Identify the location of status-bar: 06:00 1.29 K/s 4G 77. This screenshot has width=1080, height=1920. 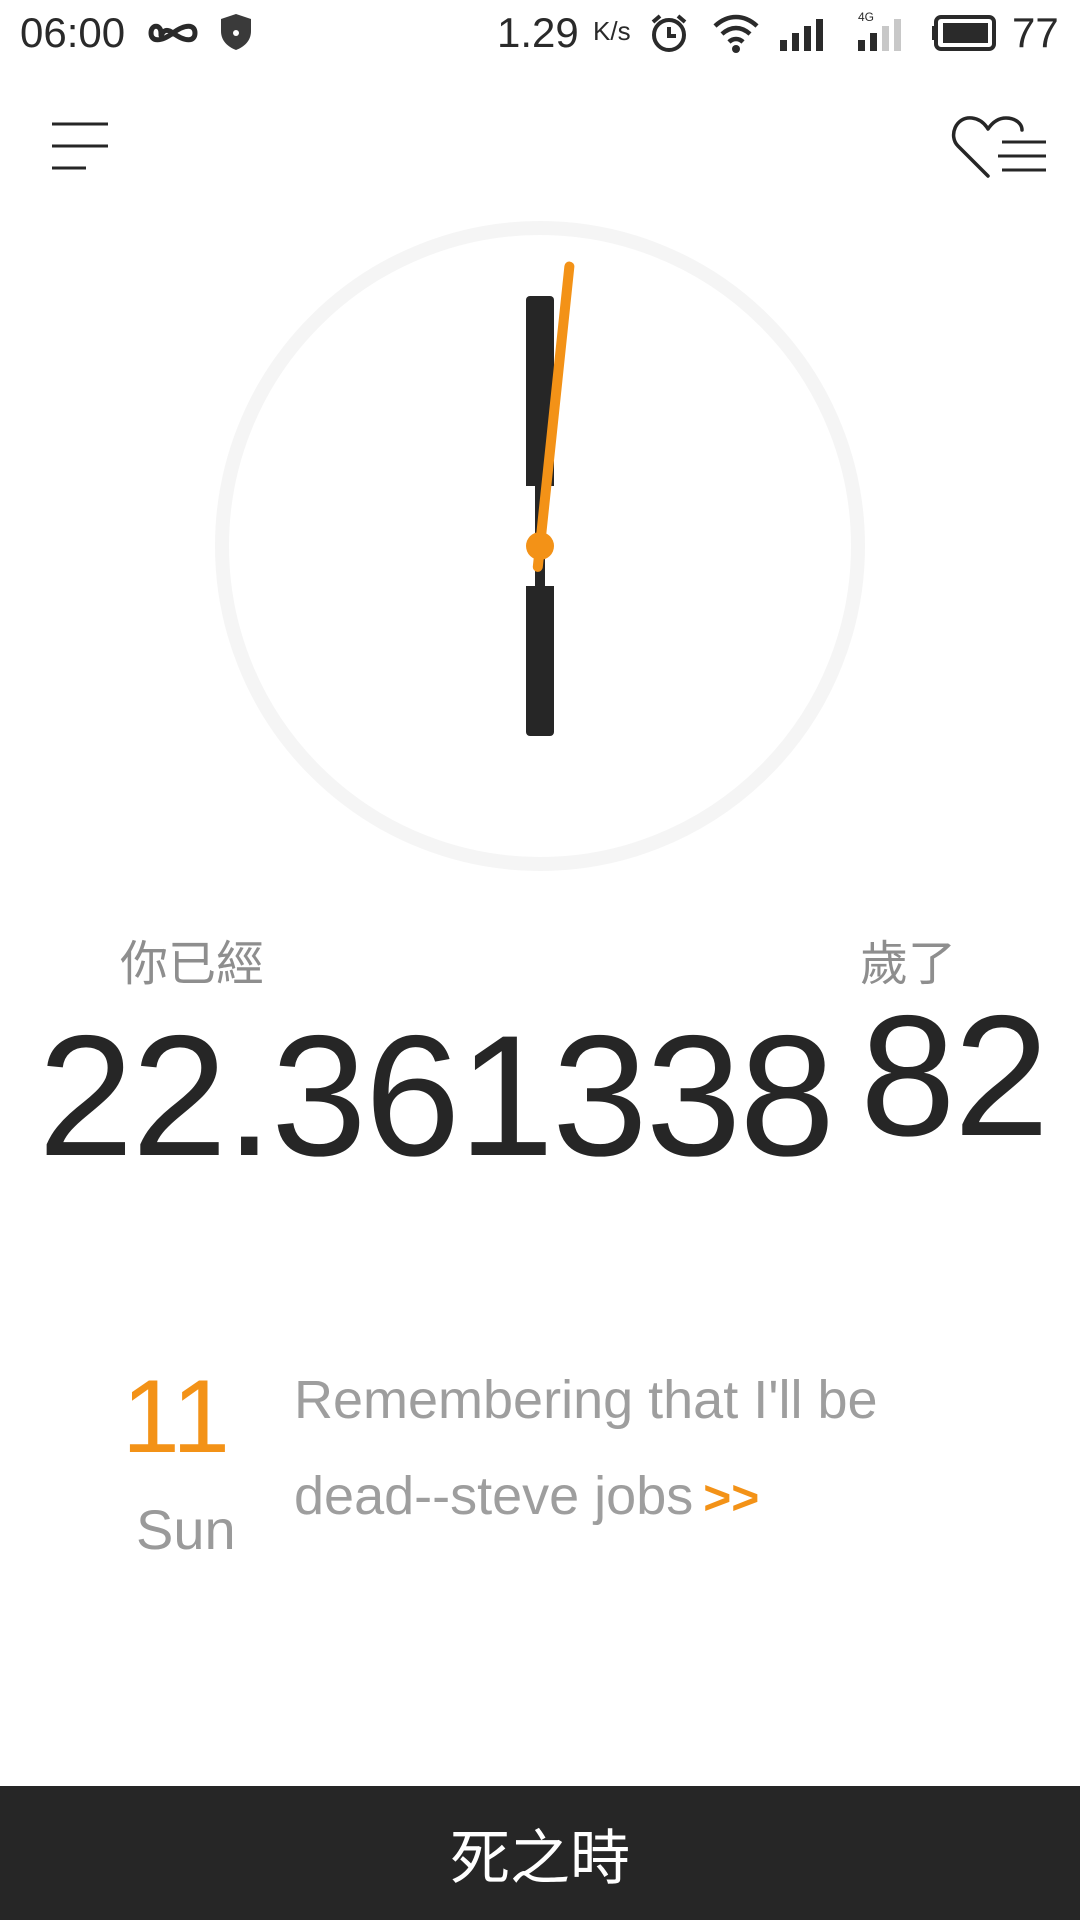
(540, 33).